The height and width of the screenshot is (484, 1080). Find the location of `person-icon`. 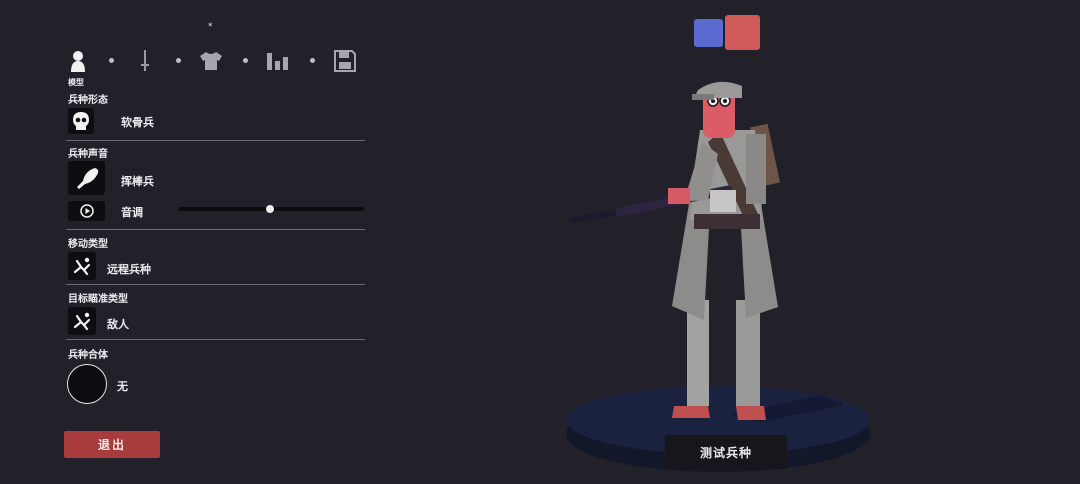

person-icon is located at coordinates (78, 61).